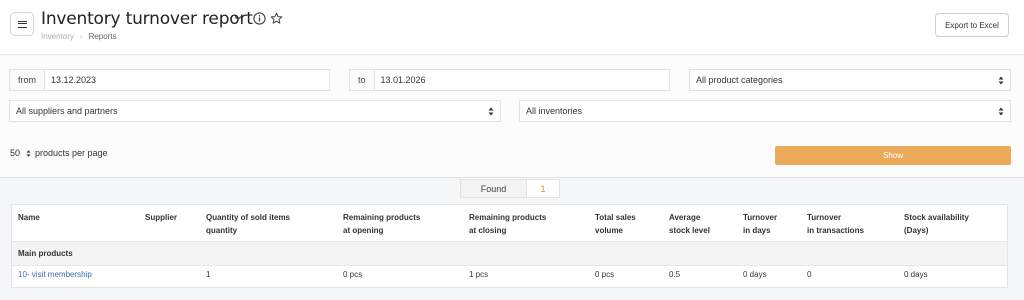 The width and height of the screenshot is (1024, 300). Describe the element at coordinates (71, 153) in the screenshot. I see `per-page-label: products per page` at that location.